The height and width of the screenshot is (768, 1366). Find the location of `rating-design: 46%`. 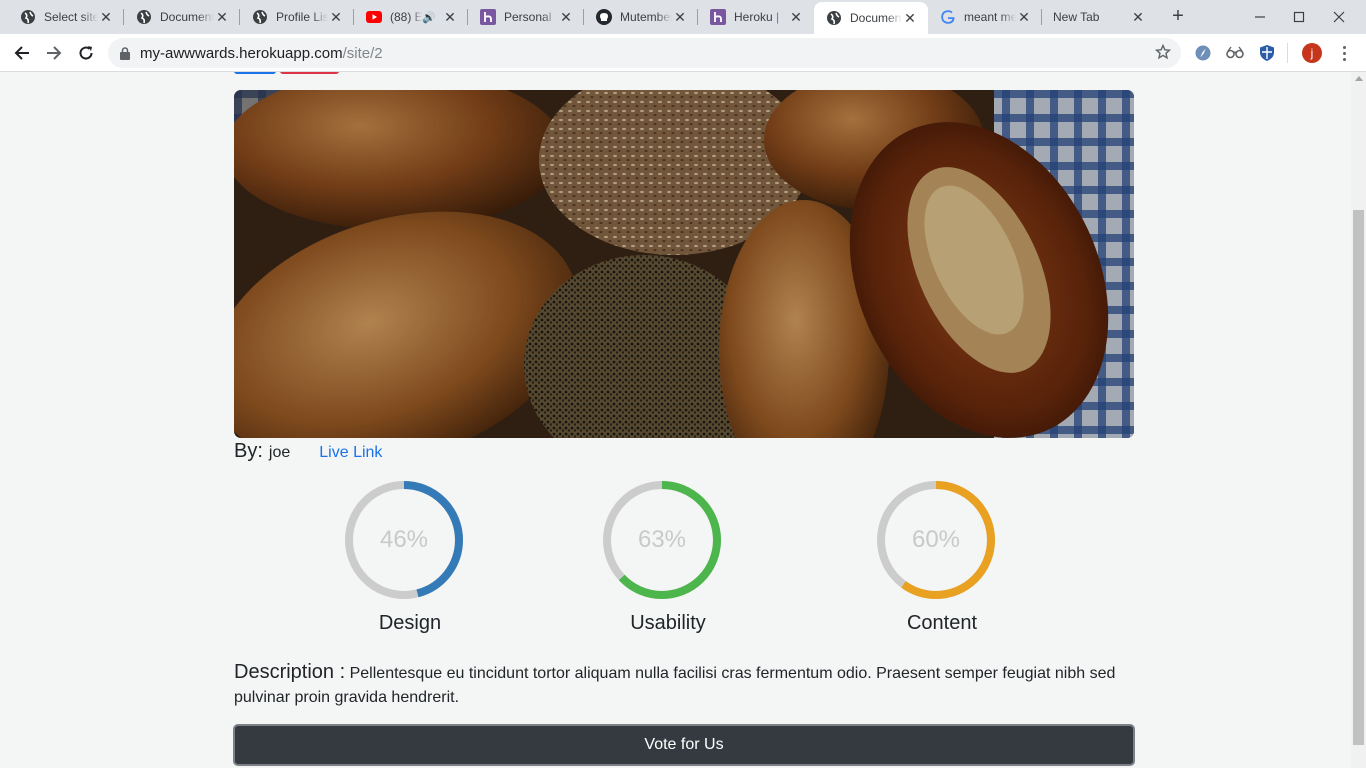

rating-design: 46% is located at coordinates (404, 540).